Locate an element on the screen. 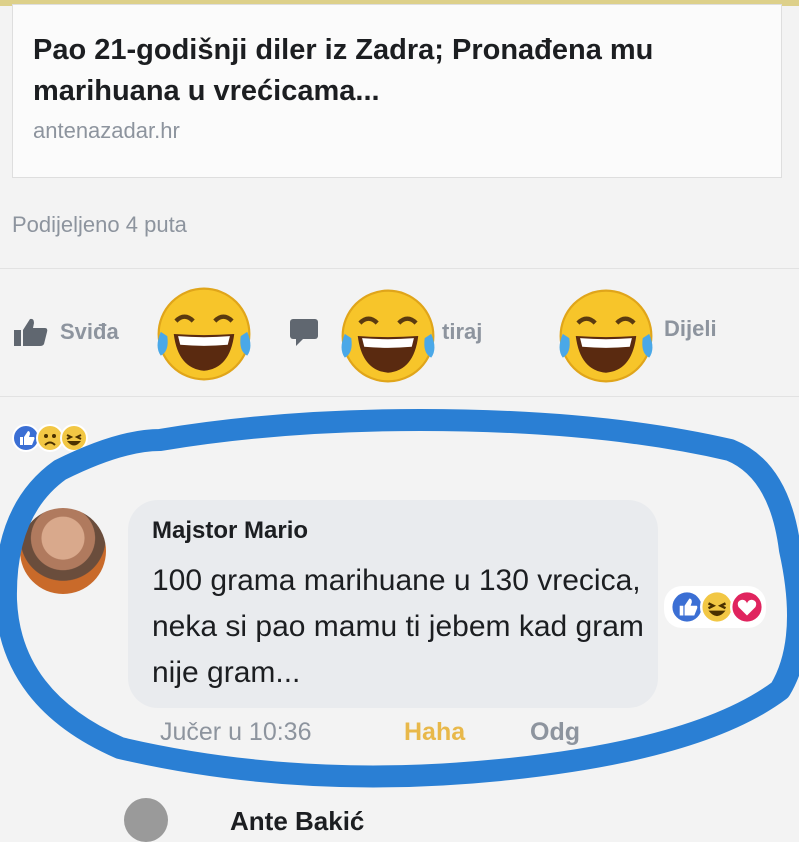 This screenshot has width=799, height=842. comment-label: tiraj is located at coordinates (462, 331).